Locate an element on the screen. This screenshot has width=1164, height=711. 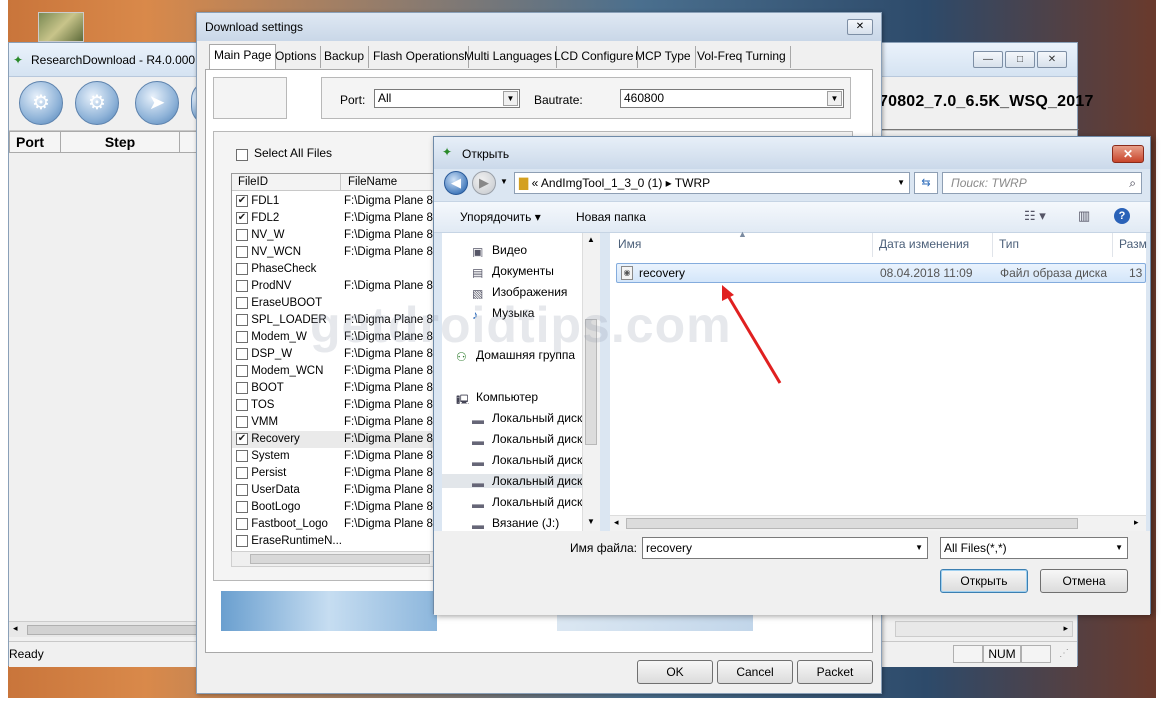
file-row: ProdNV F:\Digma Plane 85 is located at coordinates (334, 286).